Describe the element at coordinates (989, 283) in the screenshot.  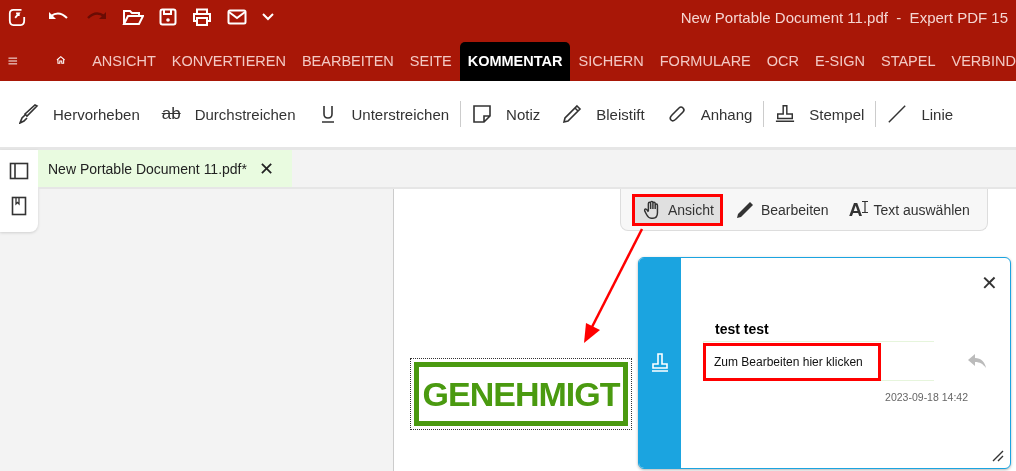
I see `close-button: ✕` at that location.